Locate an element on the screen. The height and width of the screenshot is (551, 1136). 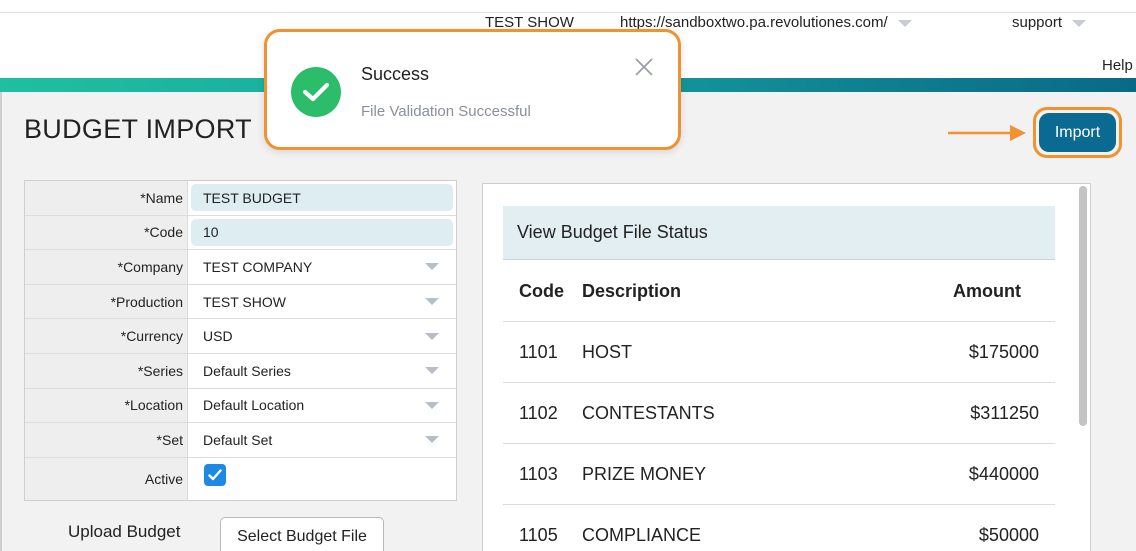
location-value: Default Location is located at coordinates (254, 405).